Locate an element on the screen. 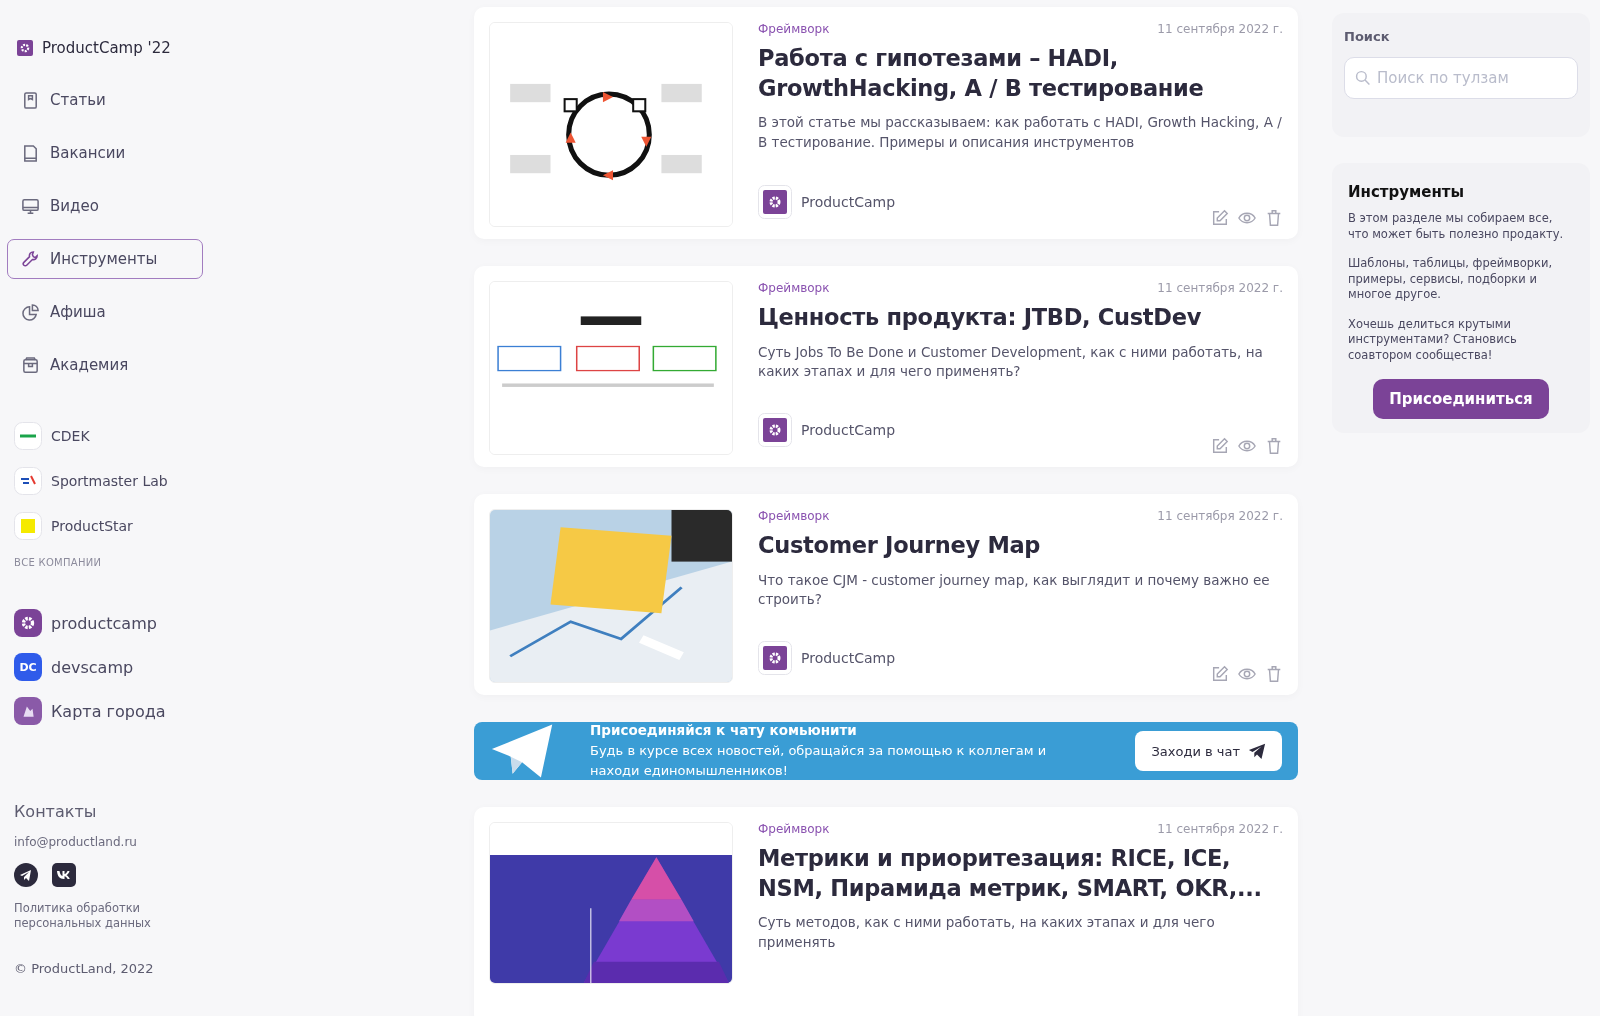 Image resolution: width=1600 pixels, height=1016 pixels. article-title: Ценность продукта: JTBD, CustDev is located at coordinates (1020, 318).